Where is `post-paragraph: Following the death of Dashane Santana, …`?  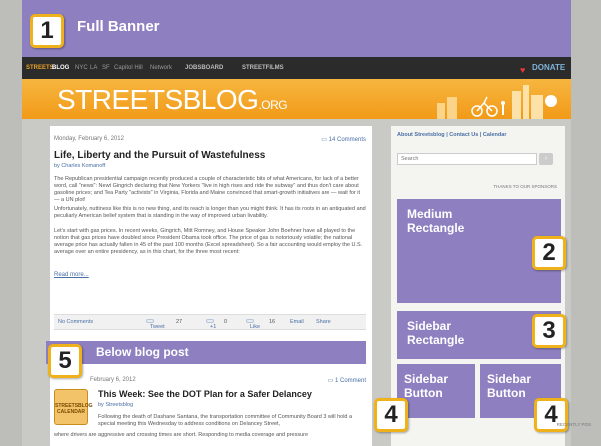 post-paragraph: Following the death of Dashane Santana, … is located at coordinates (225, 420).